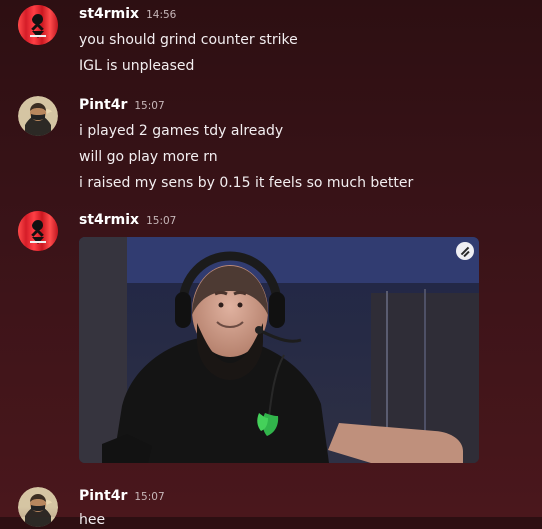 This screenshot has height=529, width=542. Describe the element at coordinates (137, 66) in the screenshot. I see `message-text: IGL is unpleased` at that location.